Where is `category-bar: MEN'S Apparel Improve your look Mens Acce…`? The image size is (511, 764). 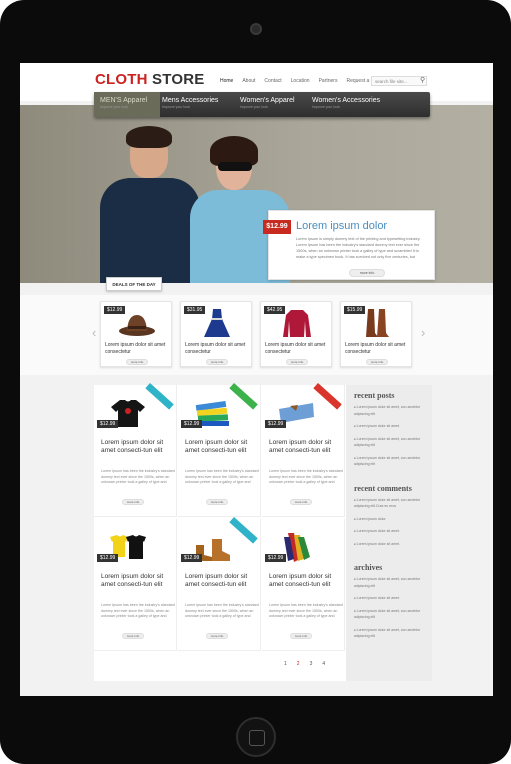 category-bar: MEN'S Apparel Improve your look Mens Acce… is located at coordinates (262, 104).